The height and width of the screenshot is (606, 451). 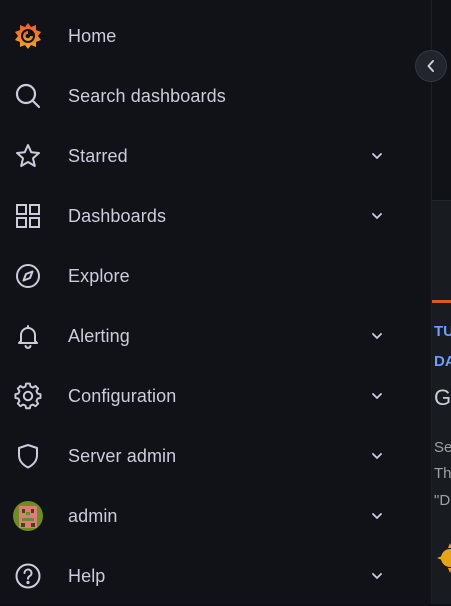 I want to click on nav-item-configuration: Configuration, so click(x=215, y=396).